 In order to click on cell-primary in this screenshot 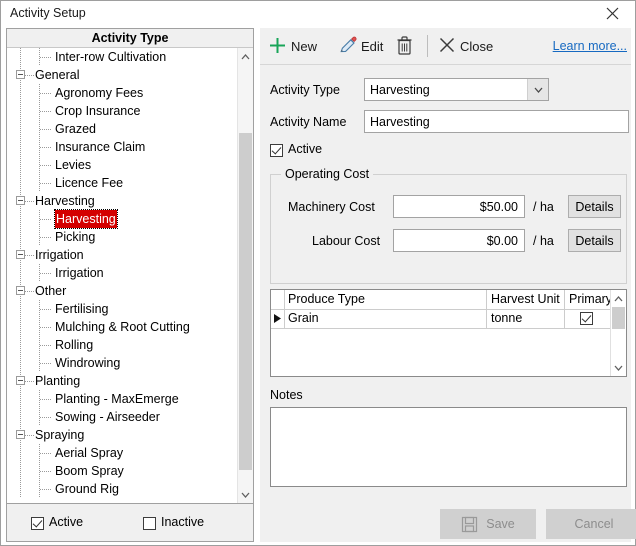, I will do `click(588, 318)`.